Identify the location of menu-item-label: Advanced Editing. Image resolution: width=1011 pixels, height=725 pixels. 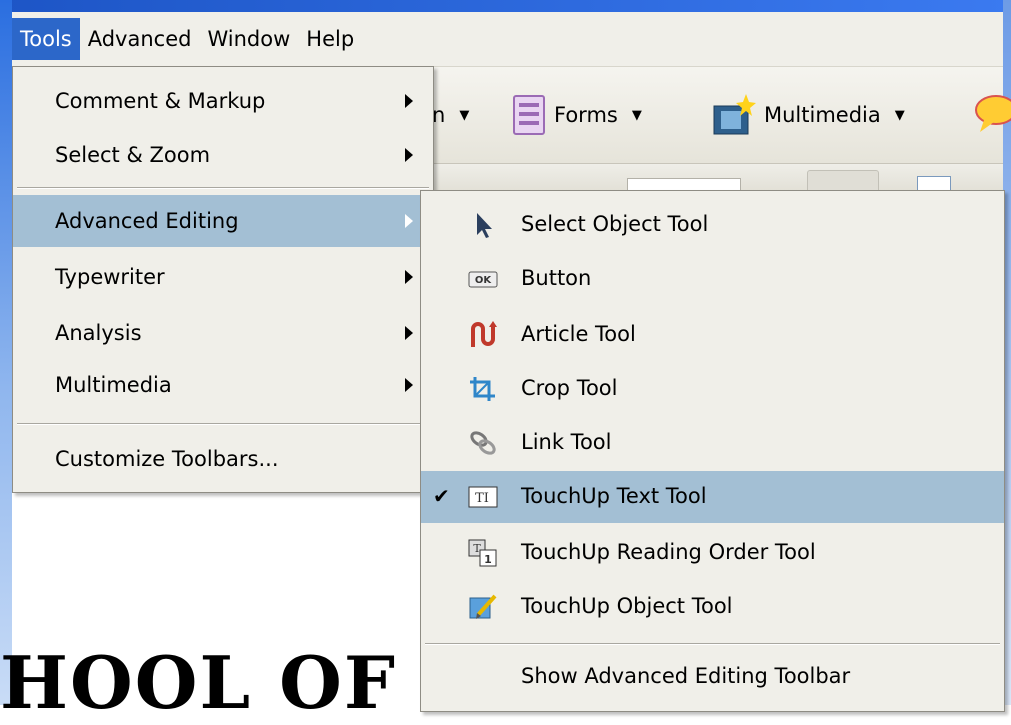
(147, 221).